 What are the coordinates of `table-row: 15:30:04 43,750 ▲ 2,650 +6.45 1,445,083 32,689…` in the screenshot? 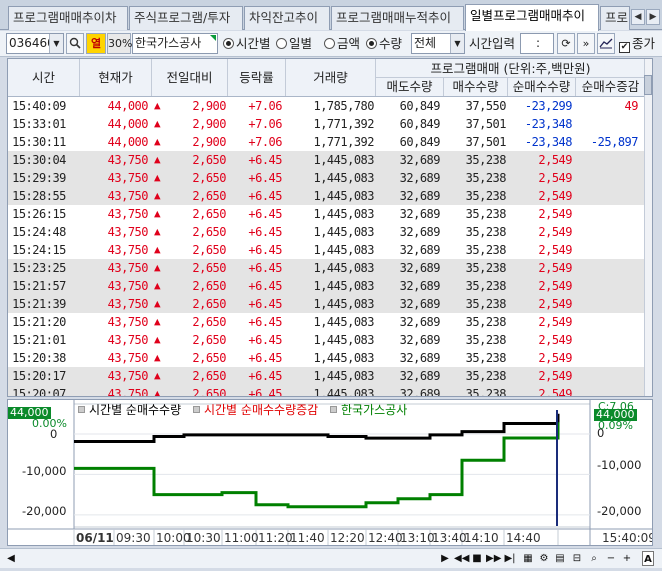 It's located at (327, 160).